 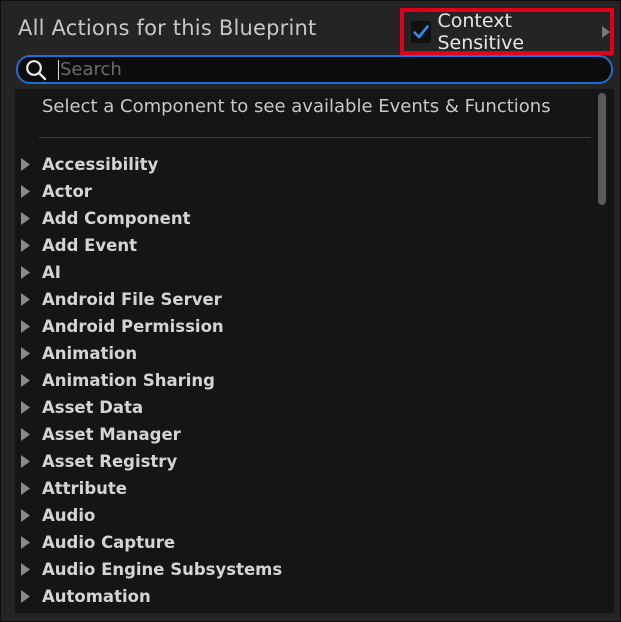 I want to click on context-sensitive-toggle: Context Sensitive, so click(x=507, y=31).